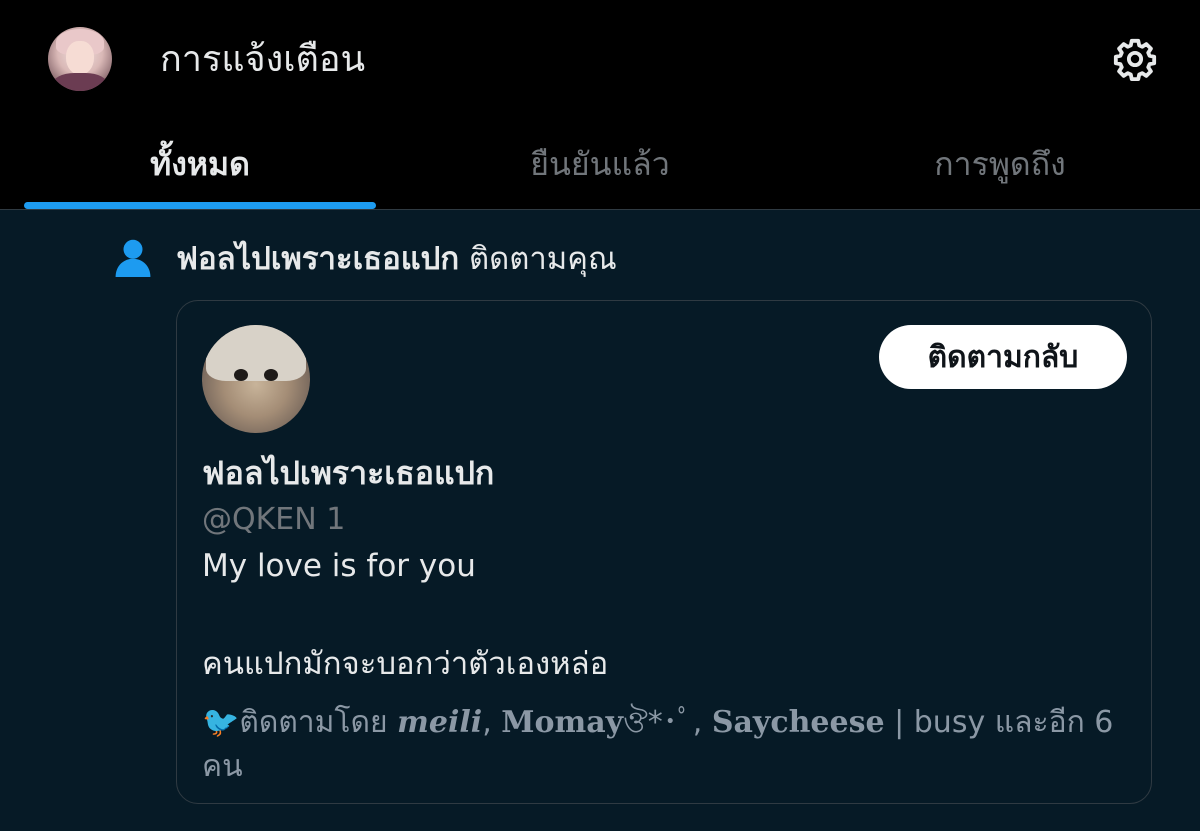 This screenshot has width=1200, height=831. Describe the element at coordinates (256, 379) in the screenshot. I see `user-avatar` at that location.